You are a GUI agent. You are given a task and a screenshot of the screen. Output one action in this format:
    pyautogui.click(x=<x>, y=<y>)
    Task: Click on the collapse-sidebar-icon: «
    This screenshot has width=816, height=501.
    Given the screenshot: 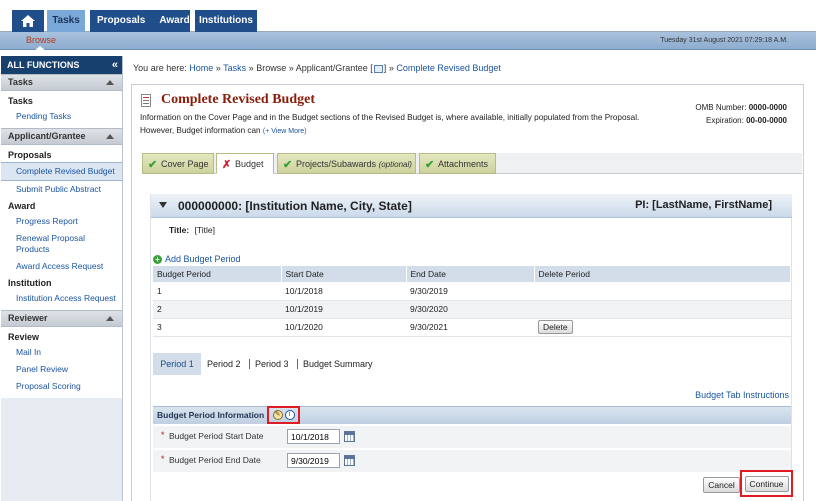 What is the action you would take?
    pyautogui.click(x=115, y=65)
    